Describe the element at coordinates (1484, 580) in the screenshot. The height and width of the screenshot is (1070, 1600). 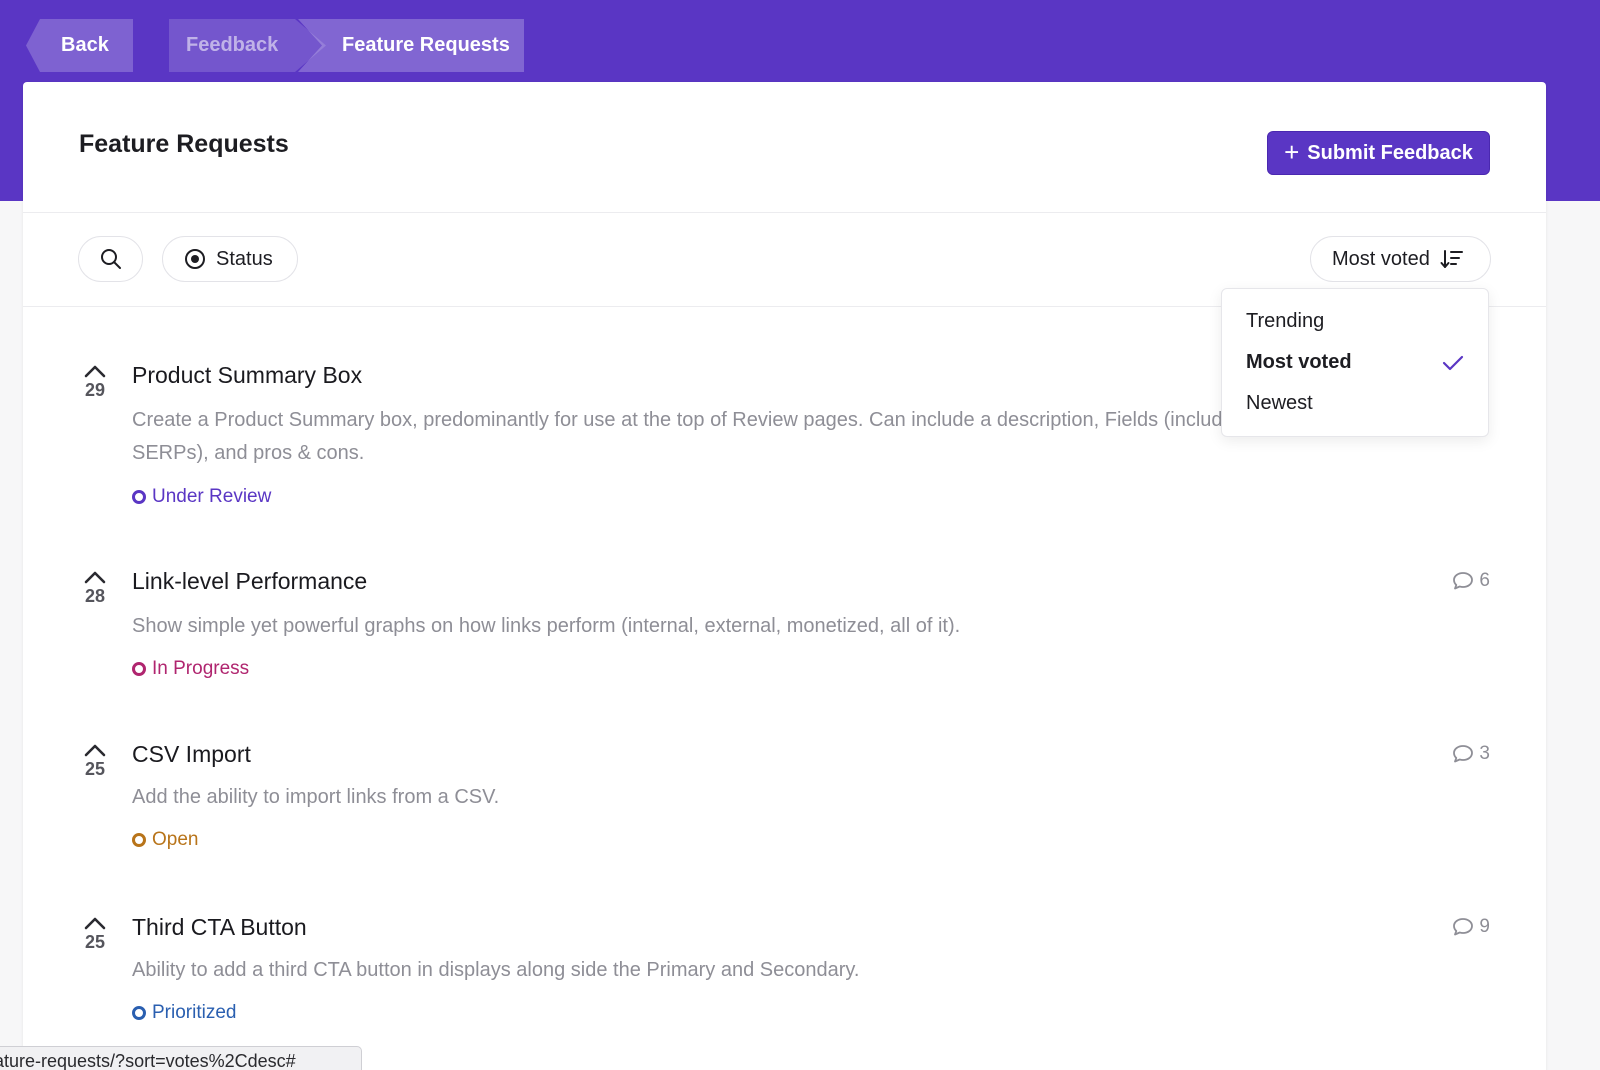
I see `comment-count-label: 6` at that location.